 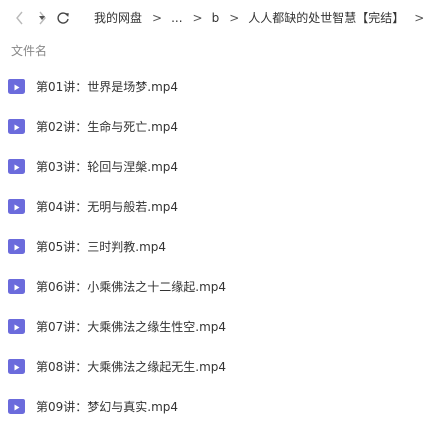 What do you see at coordinates (29, 50) in the screenshot?
I see `column-header-filename: 文件名` at bounding box center [29, 50].